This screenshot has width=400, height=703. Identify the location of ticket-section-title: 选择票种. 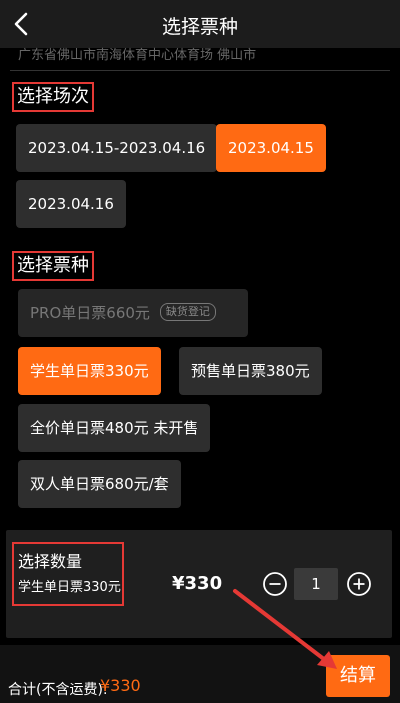
(53, 266).